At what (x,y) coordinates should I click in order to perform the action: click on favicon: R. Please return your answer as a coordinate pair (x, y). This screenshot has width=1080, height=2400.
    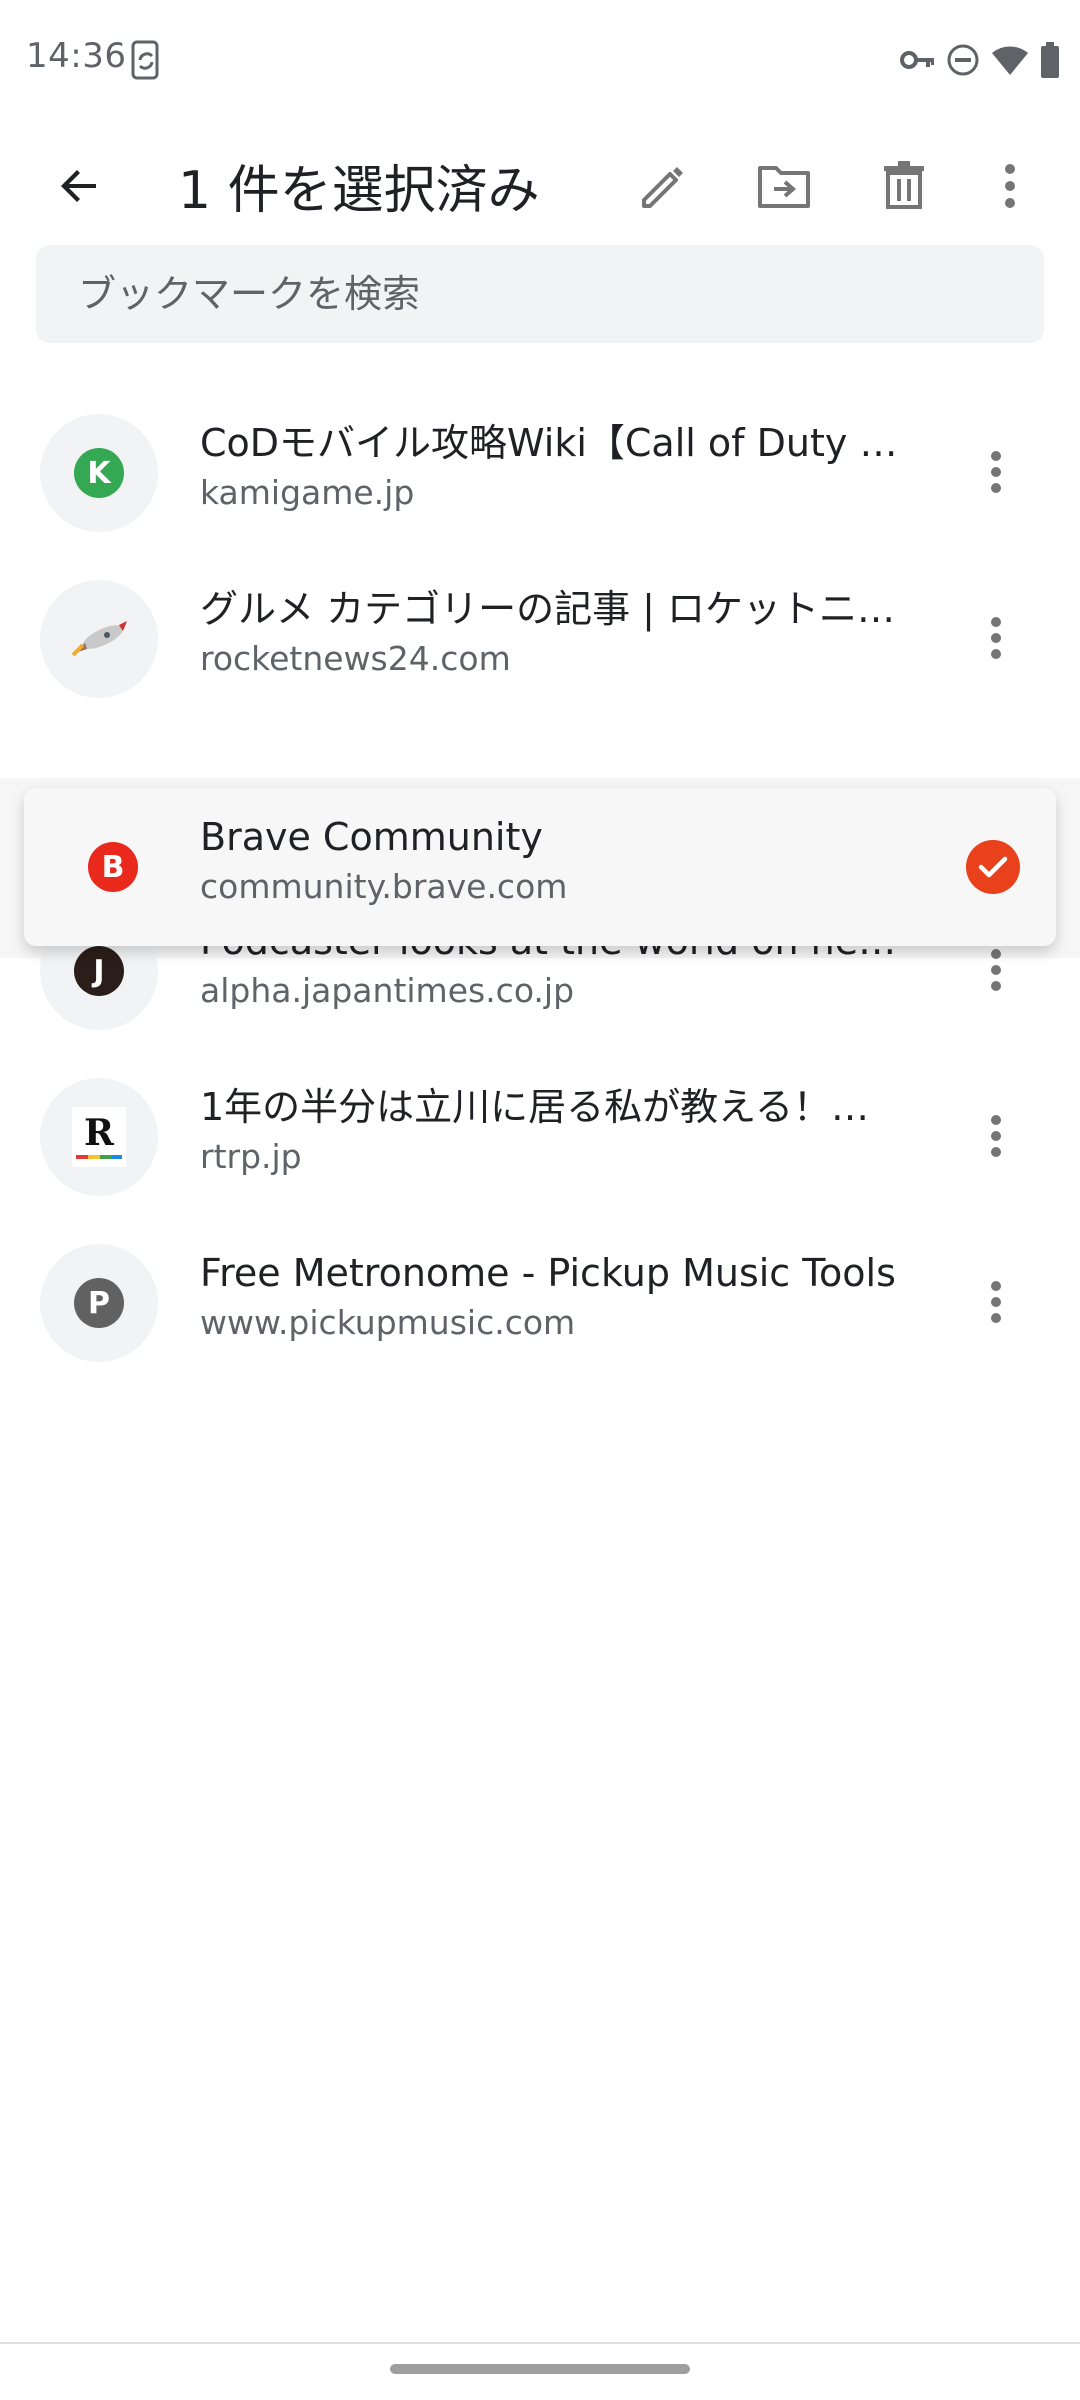
    Looking at the image, I should click on (99, 1137).